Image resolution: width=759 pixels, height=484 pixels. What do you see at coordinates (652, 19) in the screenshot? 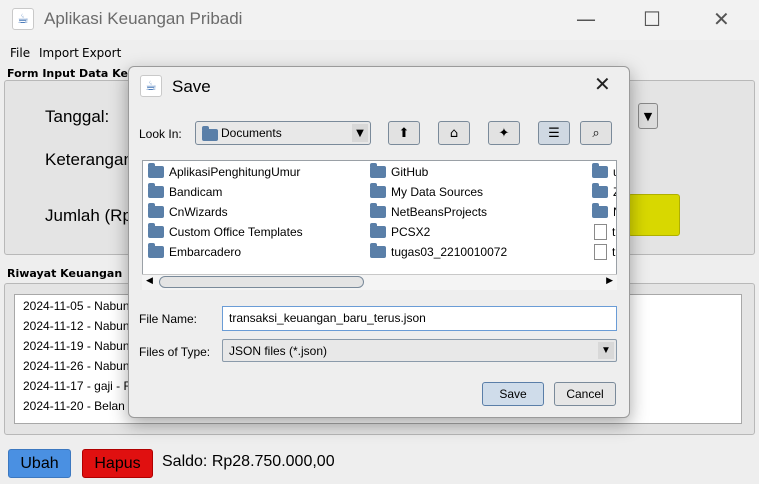
I see `maximize-button: ☐` at bounding box center [652, 19].